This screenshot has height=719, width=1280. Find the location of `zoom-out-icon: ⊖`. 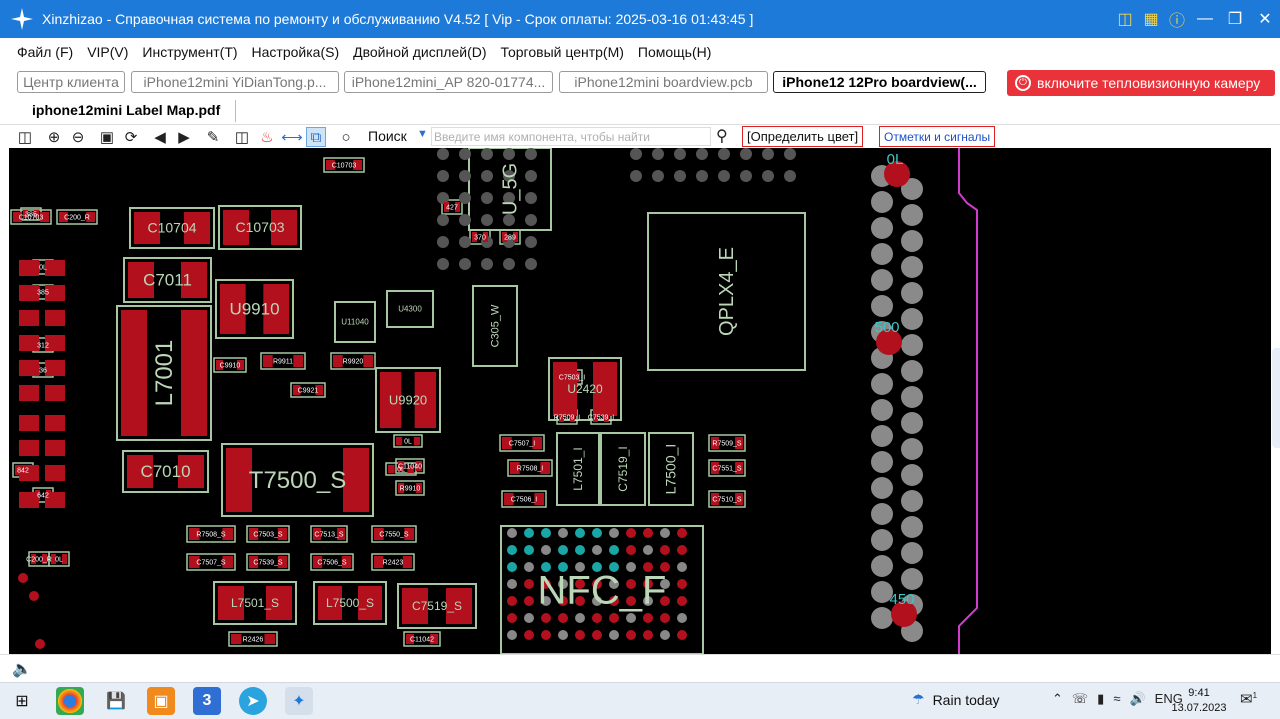

zoom-out-icon: ⊖ is located at coordinates (78, 137).